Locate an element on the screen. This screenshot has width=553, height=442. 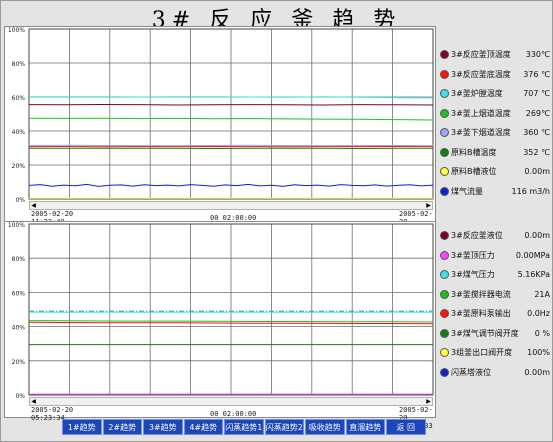
legend-item: 闪蒸塔液位 0.00m is located at coordinates (495, 373).